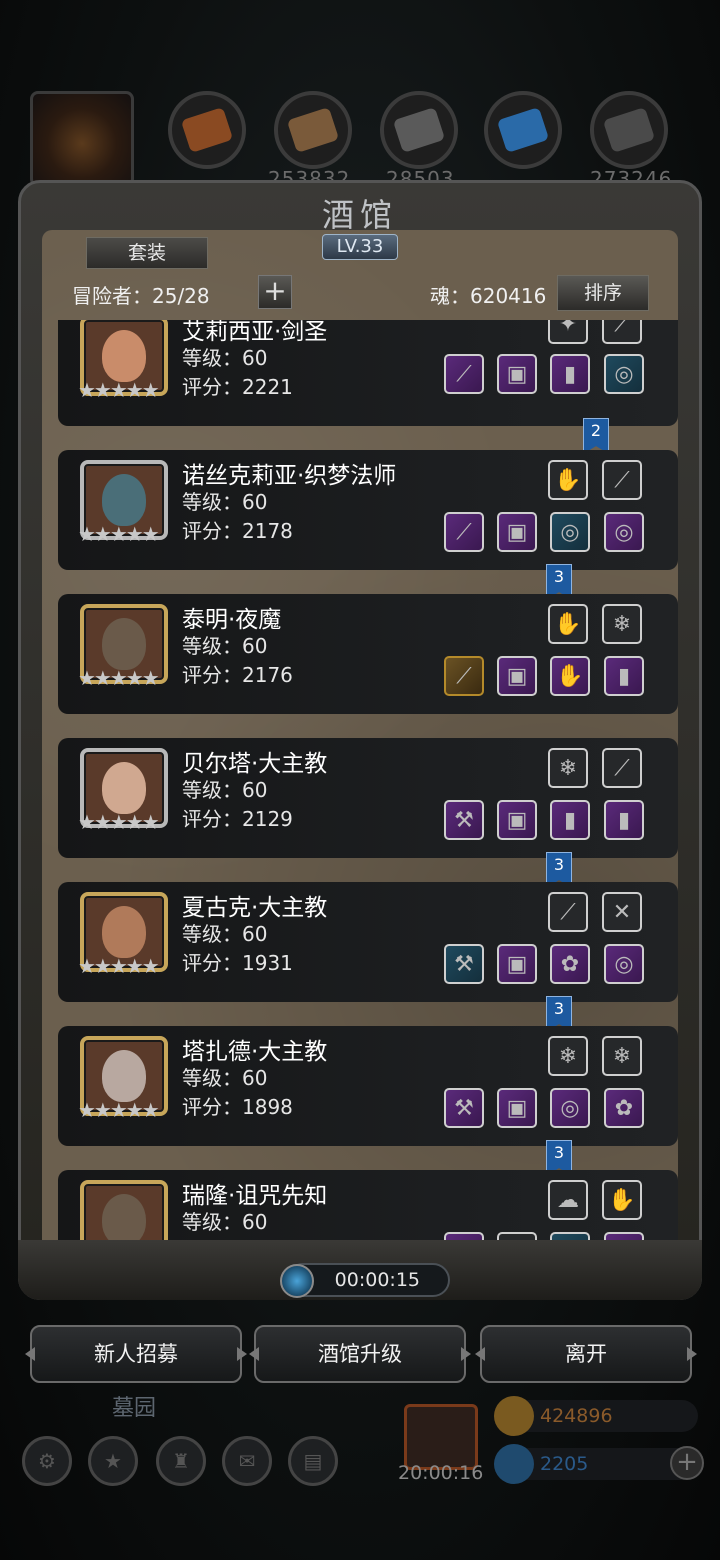  What do you see at coordinates (181, 1461) in the screenshot?
I see `castle-icon: ♜` at bounding box center [181, 1461].